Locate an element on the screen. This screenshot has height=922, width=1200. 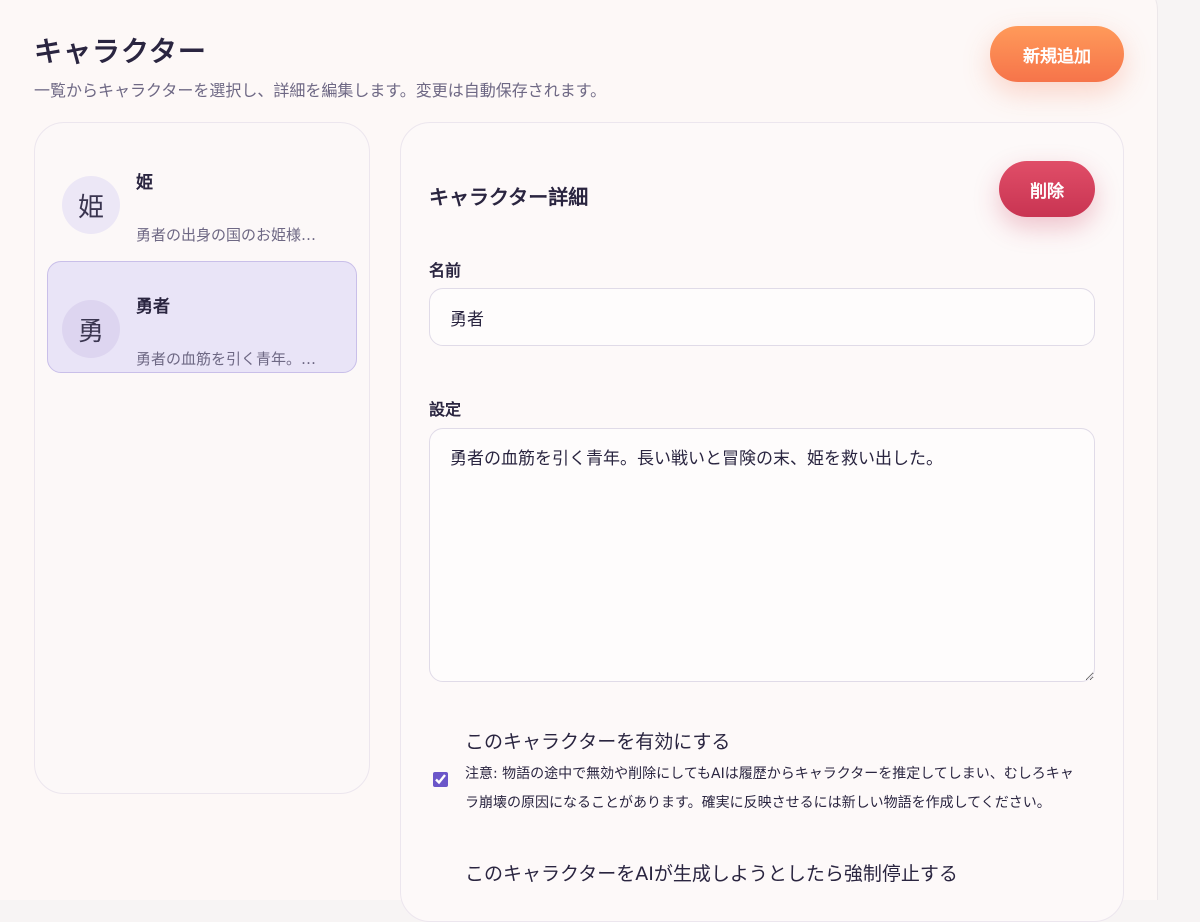
add-character-button: 新規追加 is located at coordinates (1057, 54).